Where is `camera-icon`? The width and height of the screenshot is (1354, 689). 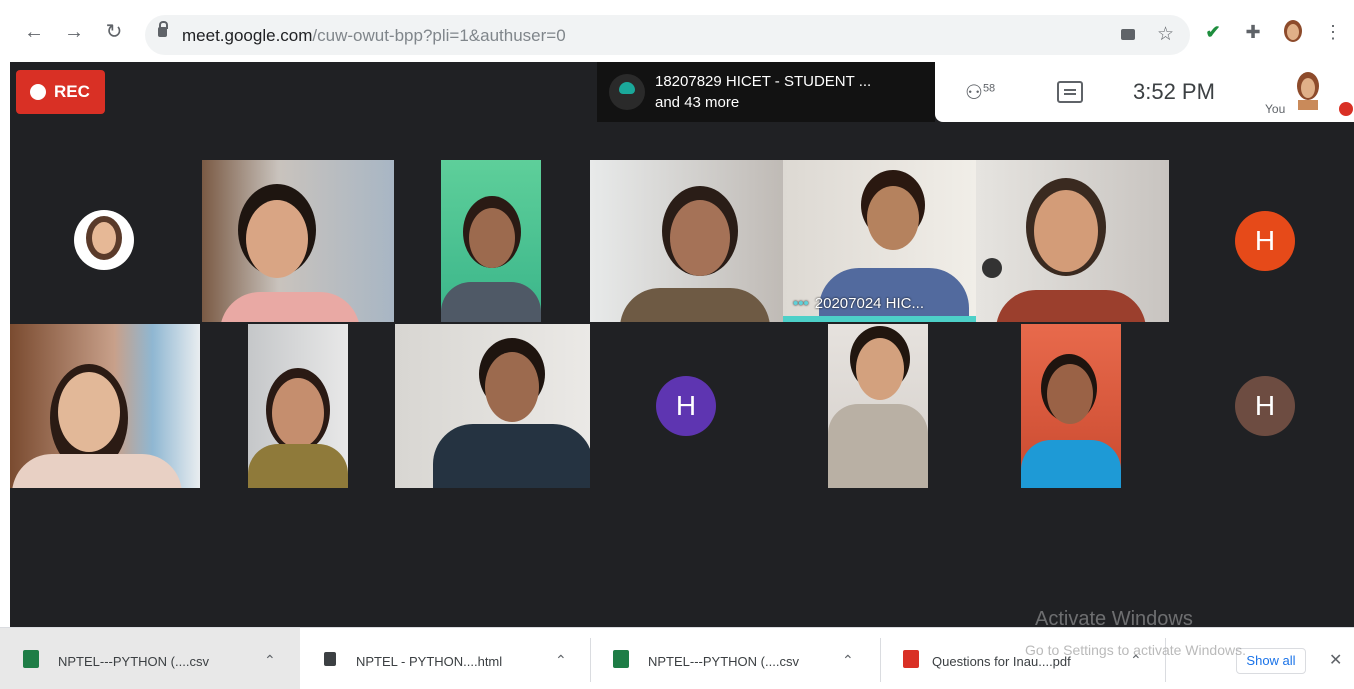
camera-icon is located at coordinates (1128, 34).